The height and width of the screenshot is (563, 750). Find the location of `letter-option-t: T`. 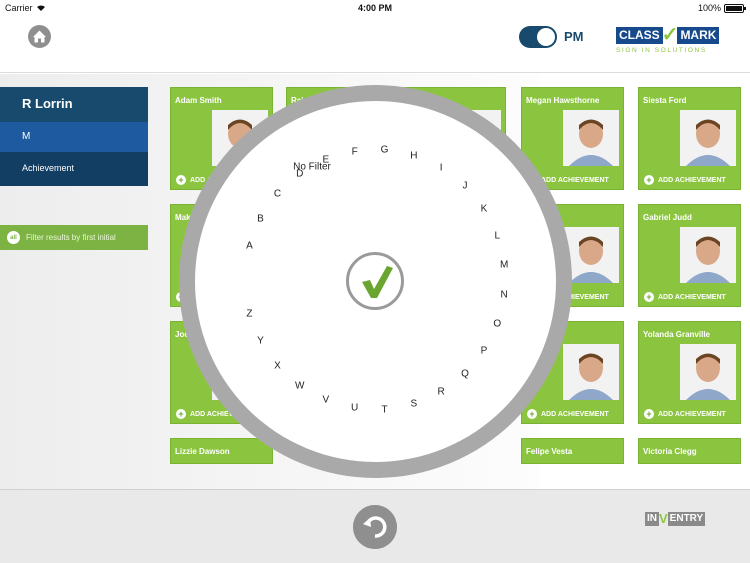

letter-option-t: T is located at coordinates (384, 409).